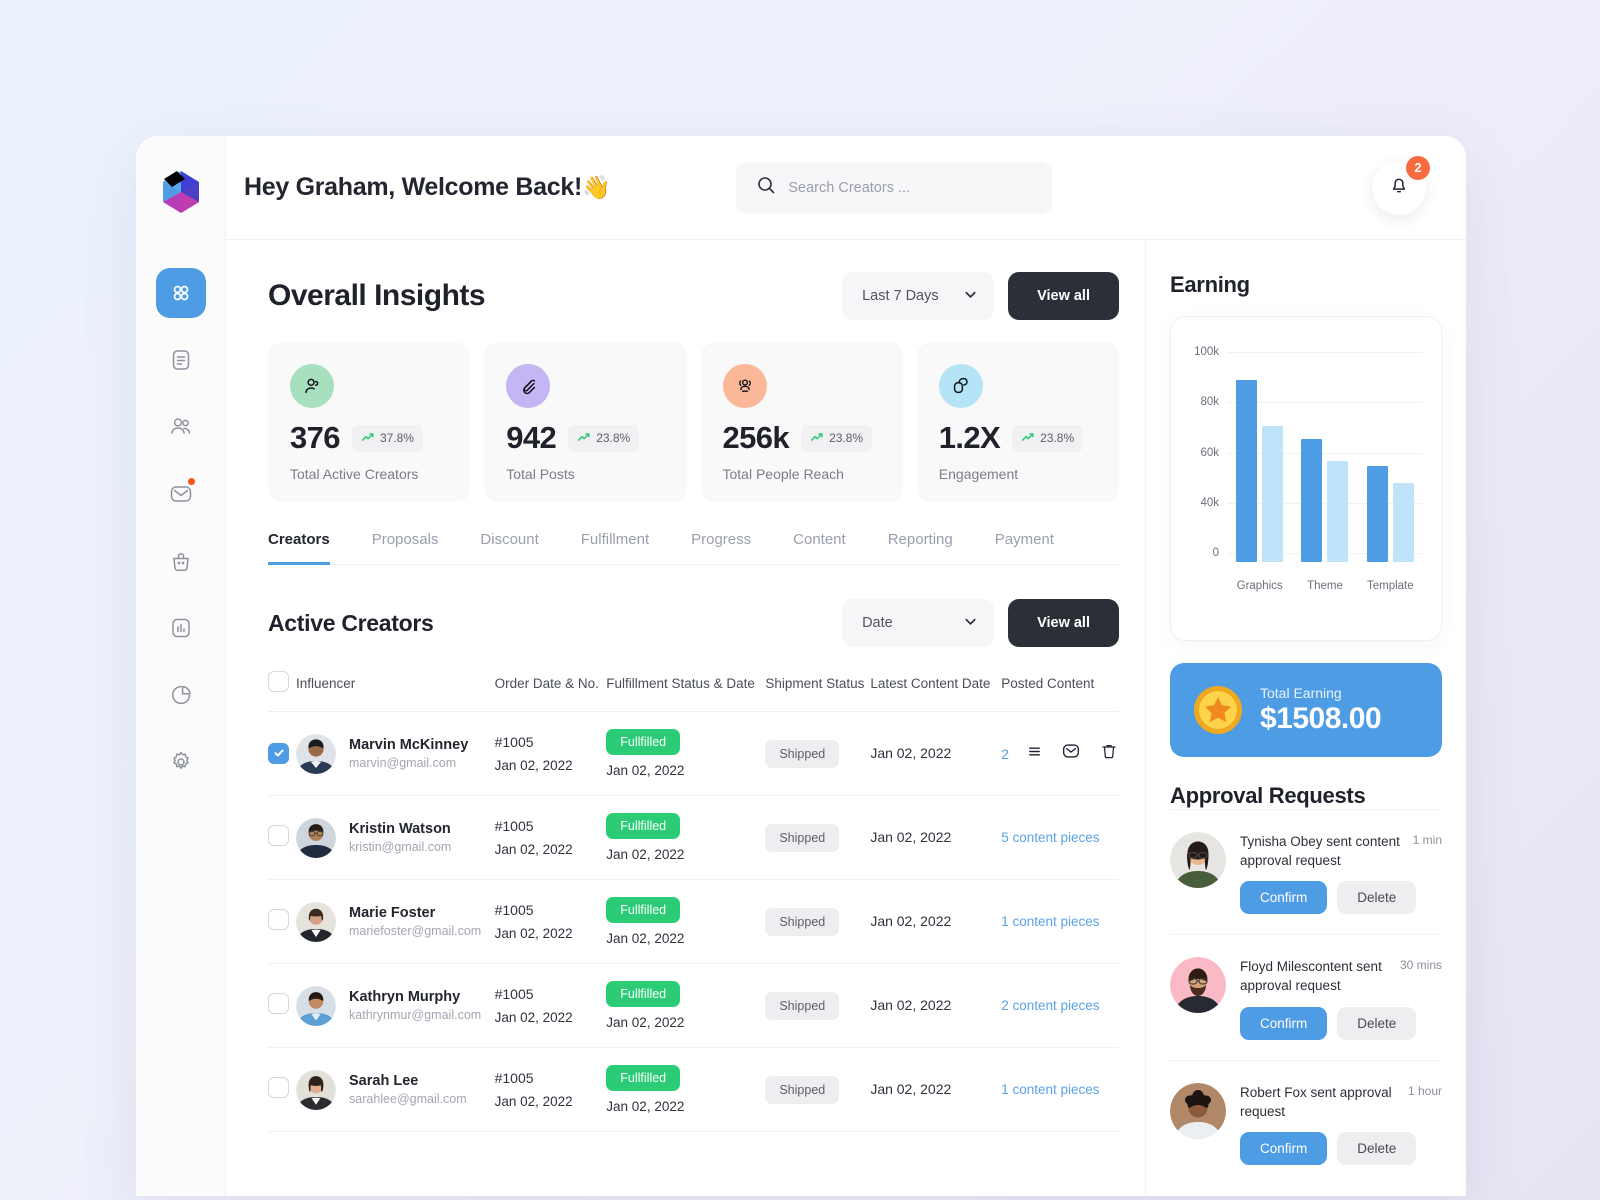  I want to click on tab-payment: Payment, so click(1024, 548).